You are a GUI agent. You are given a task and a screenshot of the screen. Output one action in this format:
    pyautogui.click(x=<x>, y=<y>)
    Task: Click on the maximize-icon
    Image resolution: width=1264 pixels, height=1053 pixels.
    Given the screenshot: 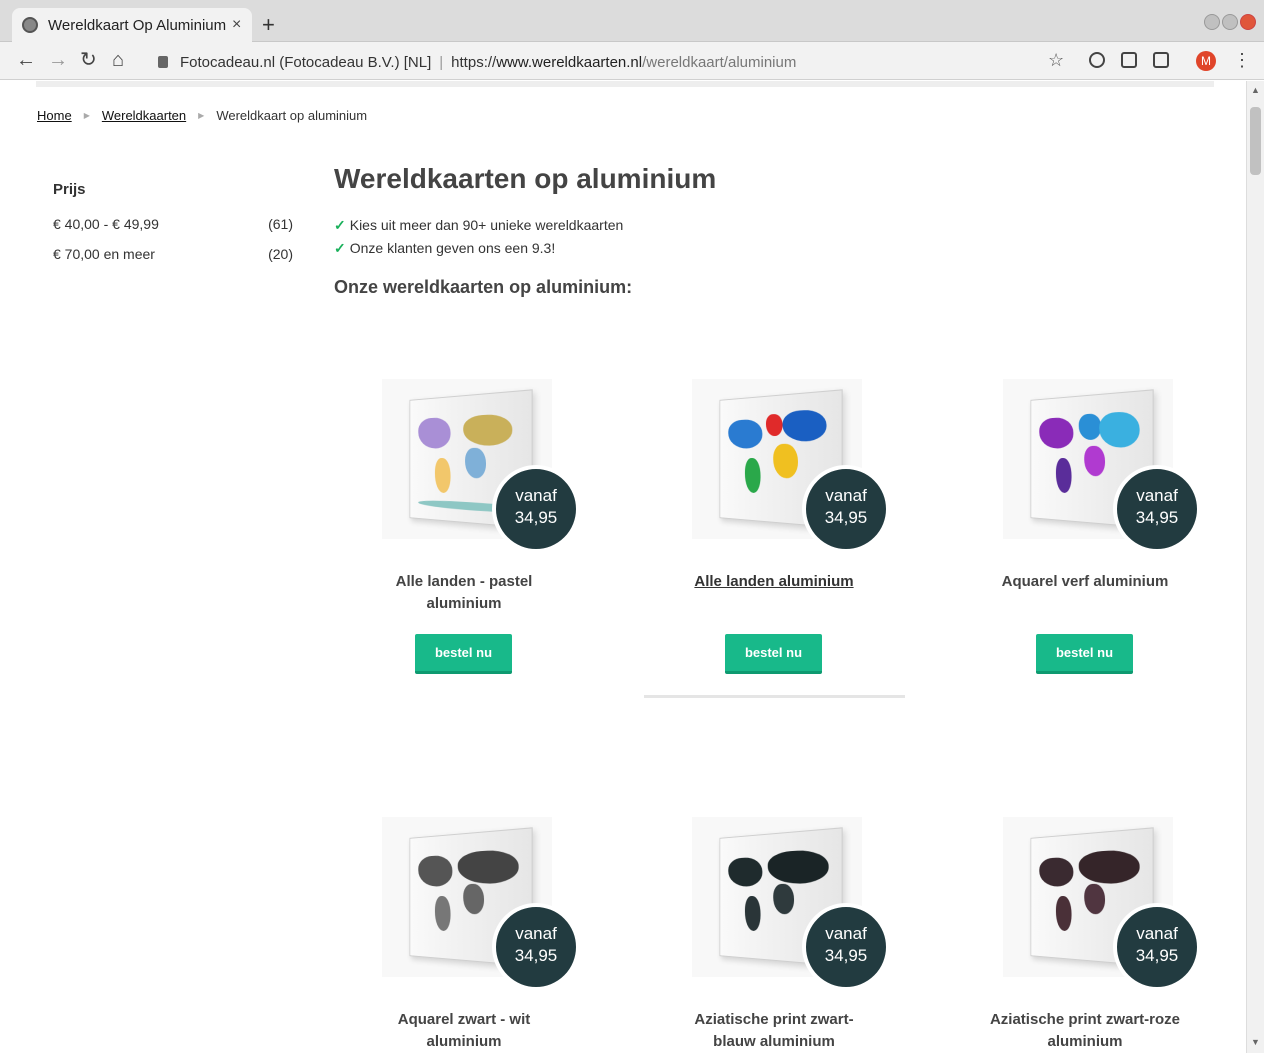 What is the action you would take?
    pyautogui.click(x=1230, y=22)
    